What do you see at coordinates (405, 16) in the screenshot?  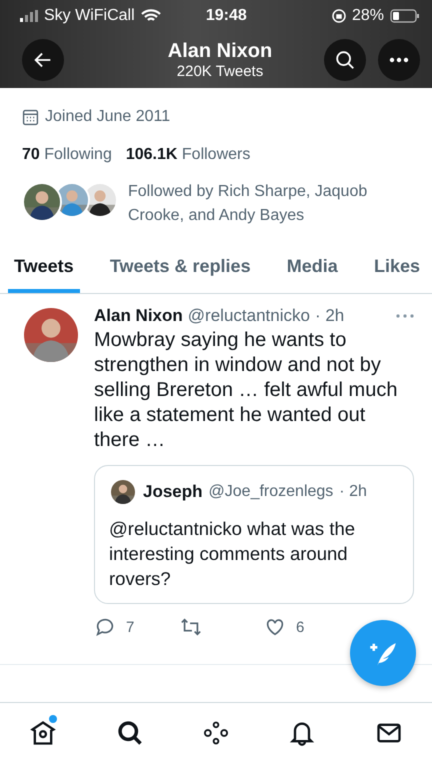 I see `battery-icon` at bounding box center [405, 16].